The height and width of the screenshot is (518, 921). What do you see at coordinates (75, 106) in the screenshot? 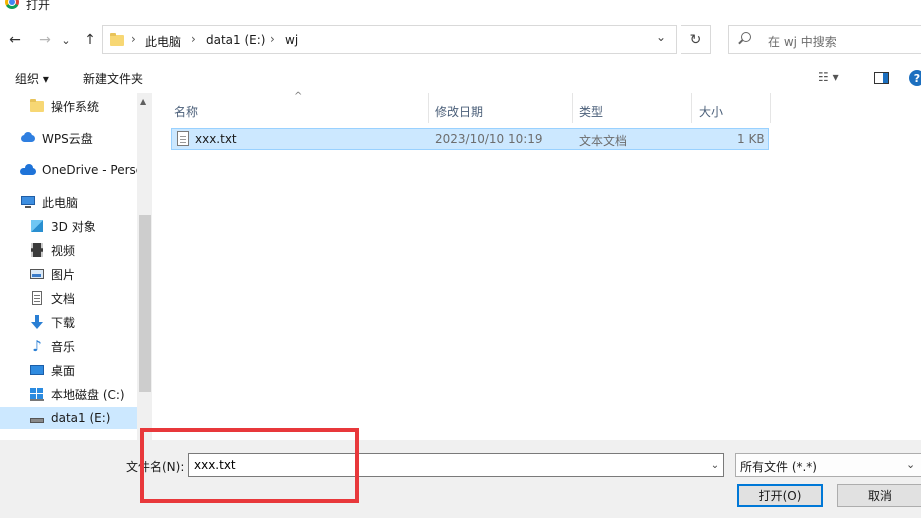
I see `sidebar-item-label: 操作系统` at bounding box center [75, 106].